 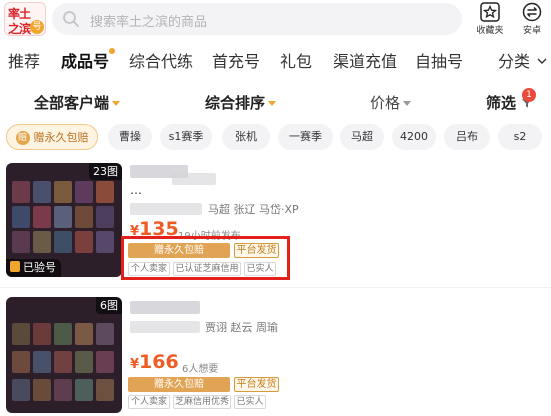 I want to click on category-dropdown: 分类, so click(x=522, y=60).